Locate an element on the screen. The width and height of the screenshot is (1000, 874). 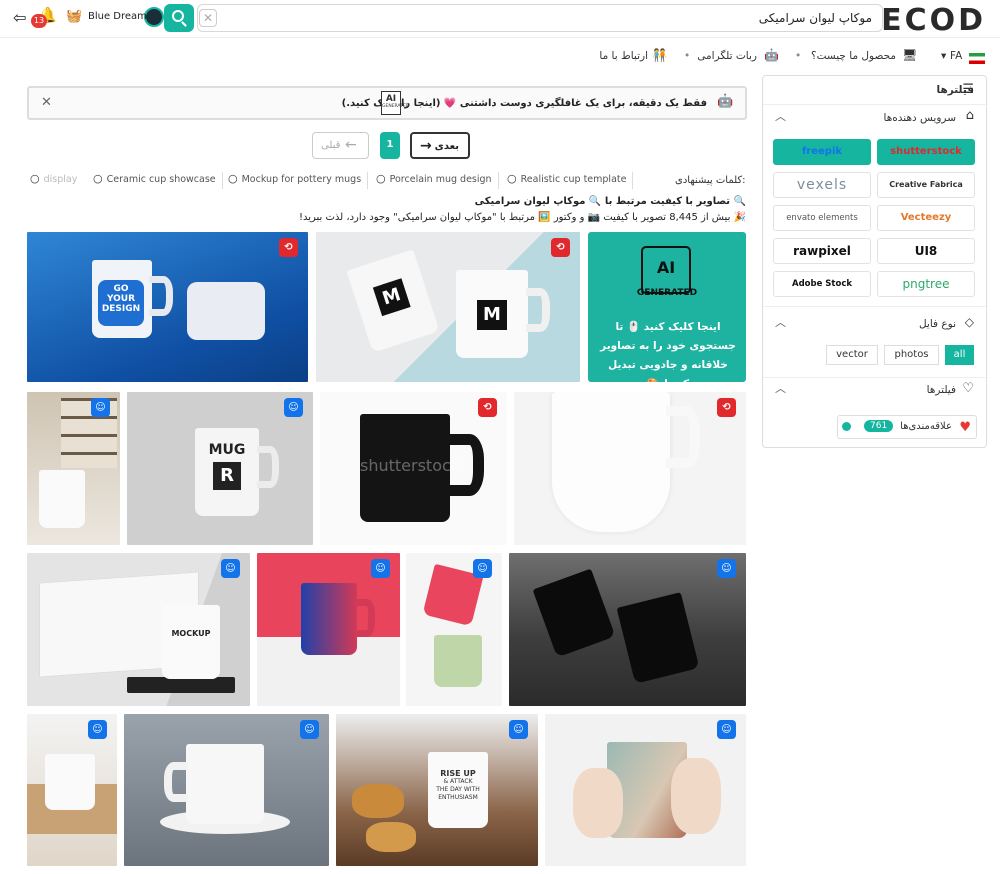
contact-icon: 🧑‍🤝‍🧑 is located at coordinates (659, 55).